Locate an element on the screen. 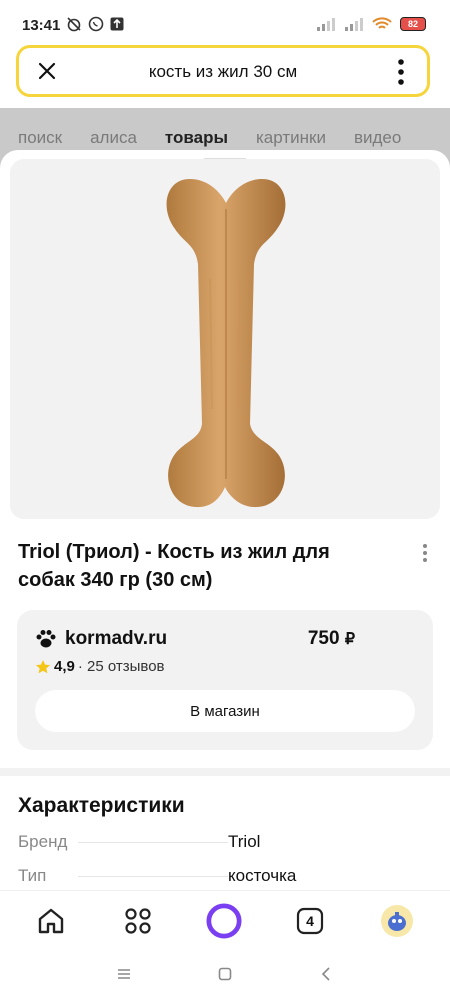  tabs-count: 4 is located at coordinates (310, 921).